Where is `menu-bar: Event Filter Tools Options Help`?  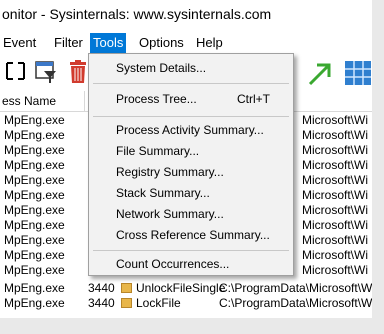
menu-bar: Event Filter Tools Options Help is located at coordinates (186, 43).